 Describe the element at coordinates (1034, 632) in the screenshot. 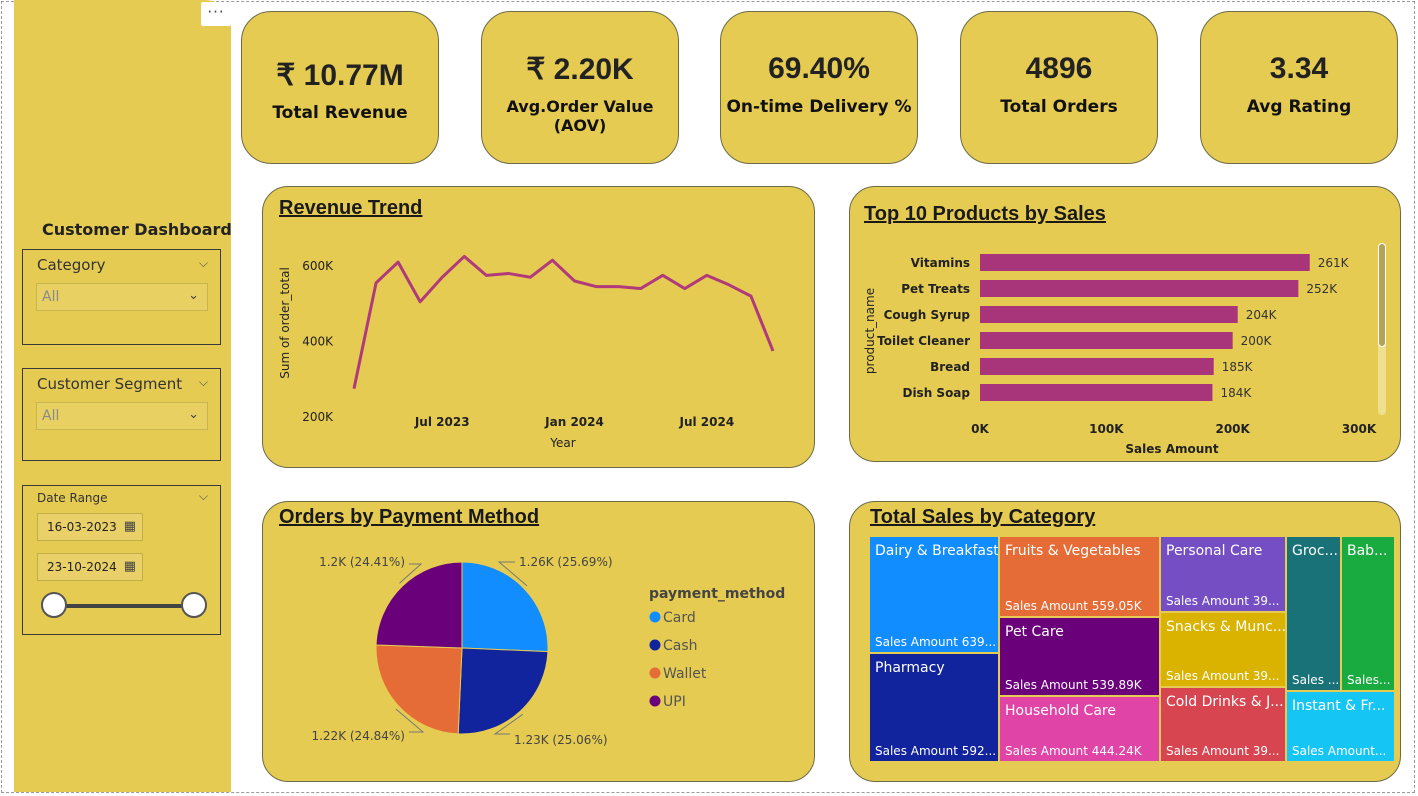

I see `treemap-tile-name: Pet Care` at that location.